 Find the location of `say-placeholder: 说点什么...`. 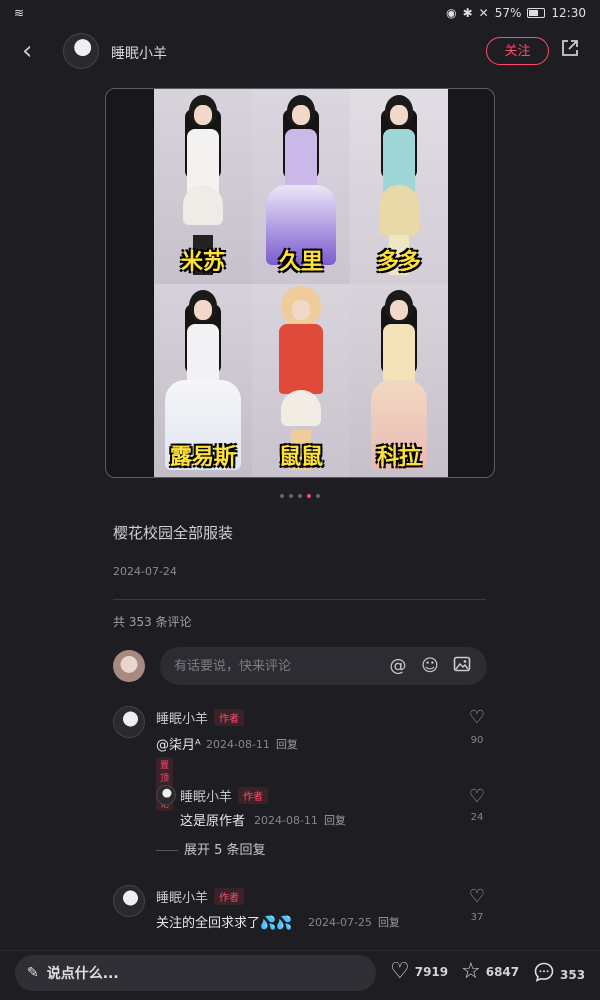

say-placeholder: 说点什么... is located at coordinates (82, 974).